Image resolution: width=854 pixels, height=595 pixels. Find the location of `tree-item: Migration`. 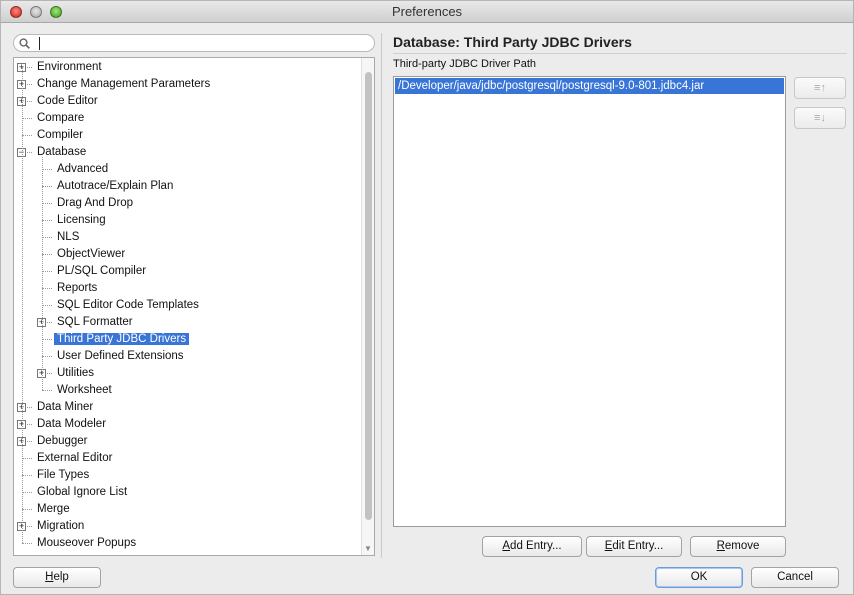

tree-item: Migration is located at coordinates (60, 526).